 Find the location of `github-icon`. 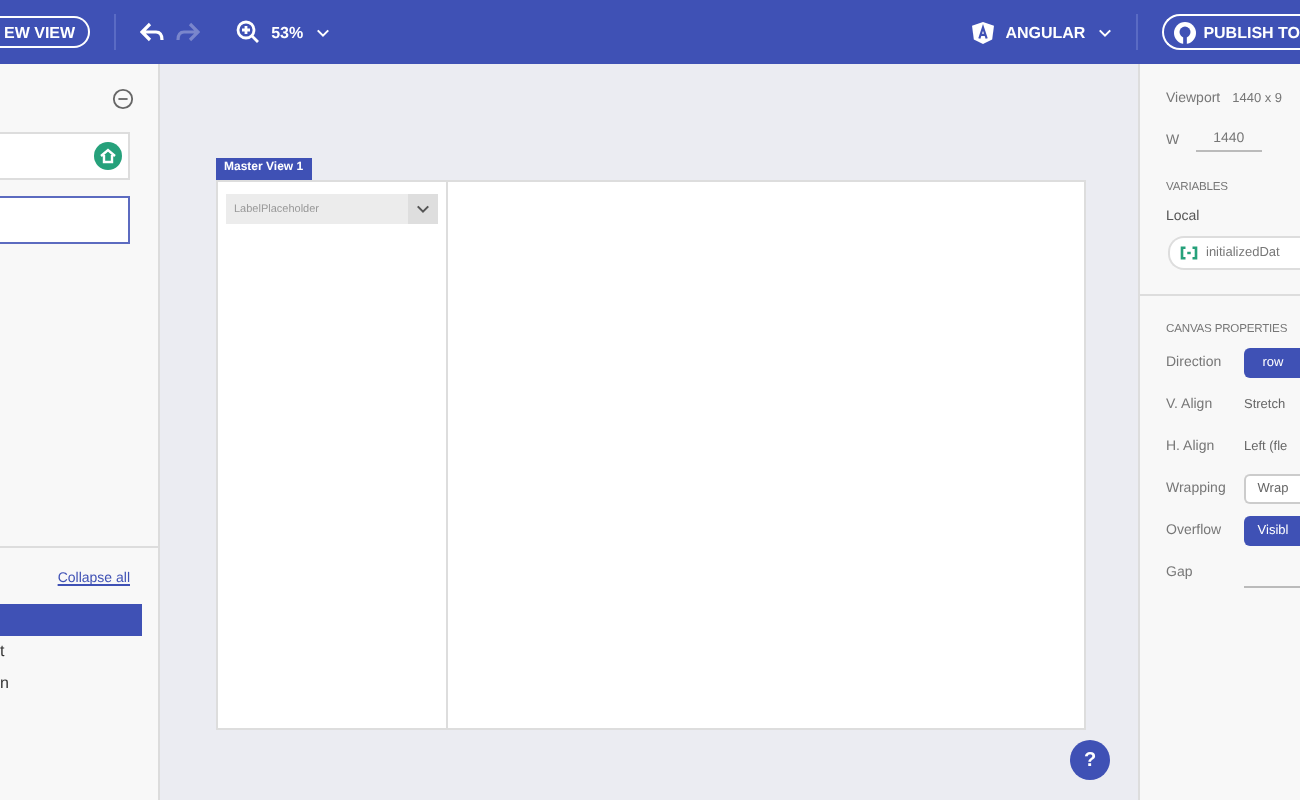

github-icon is located at coordinates (1184, 32).